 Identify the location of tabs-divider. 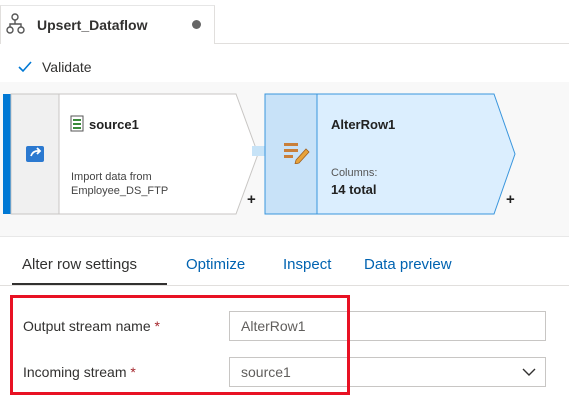
(284, 285).